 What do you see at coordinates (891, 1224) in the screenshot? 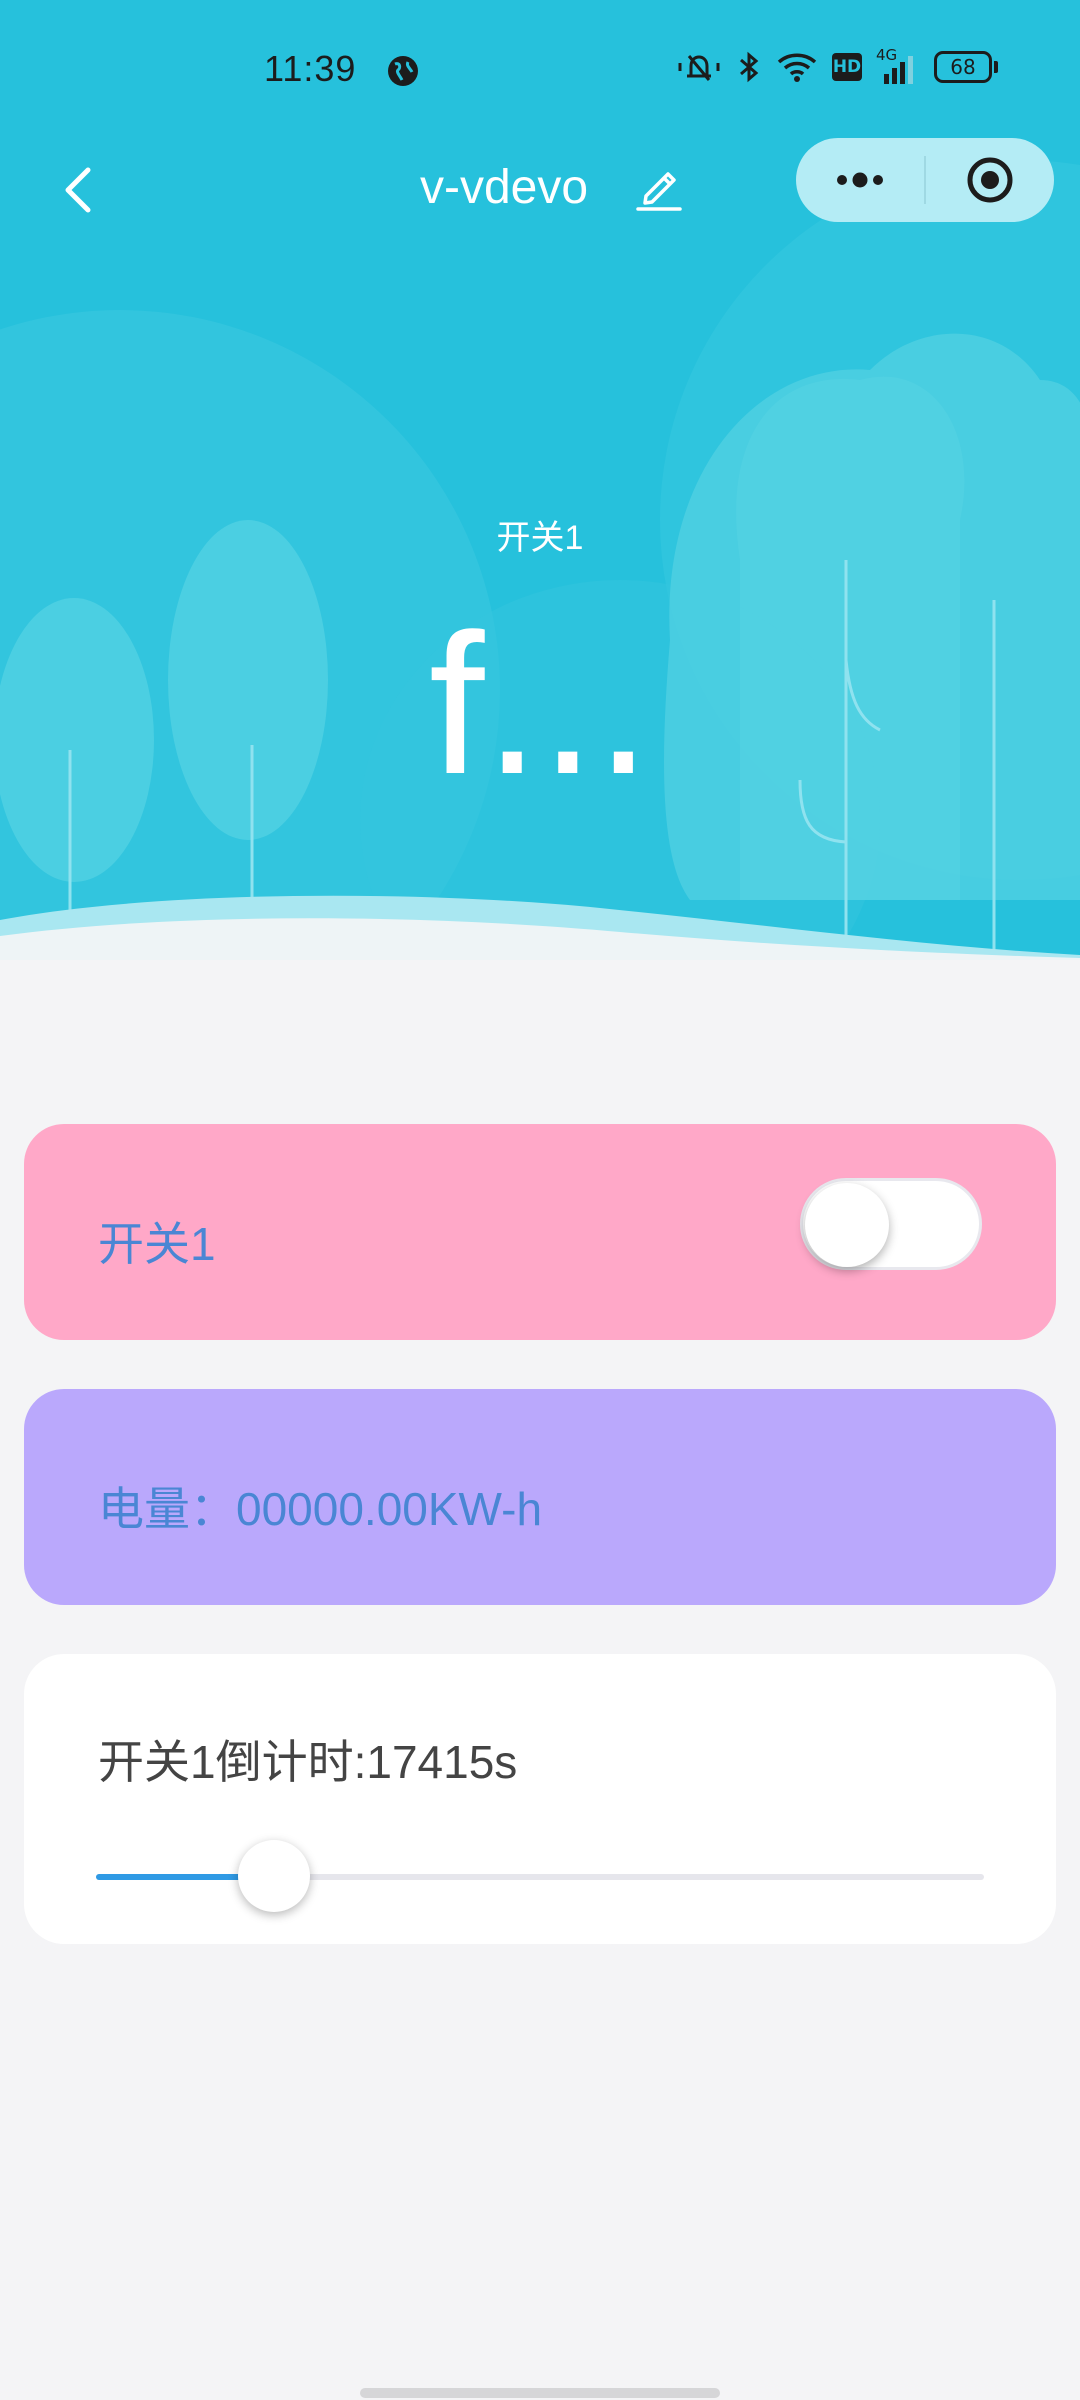
I see `switch-toggle` at bounding box center [891, 1224].